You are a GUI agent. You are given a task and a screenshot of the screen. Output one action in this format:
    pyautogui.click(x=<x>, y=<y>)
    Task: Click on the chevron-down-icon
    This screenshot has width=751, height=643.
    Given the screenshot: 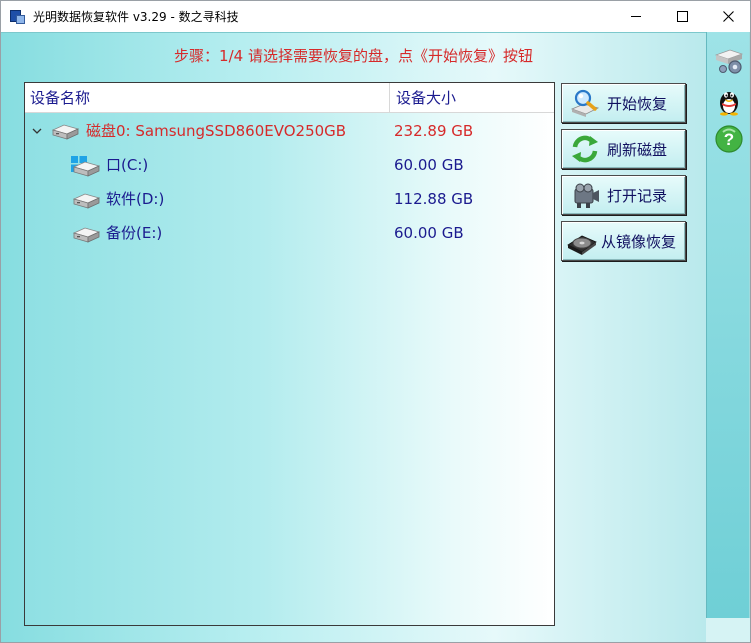 What is the action you would take?
    pyautogui.click(x=37, y=131)
    